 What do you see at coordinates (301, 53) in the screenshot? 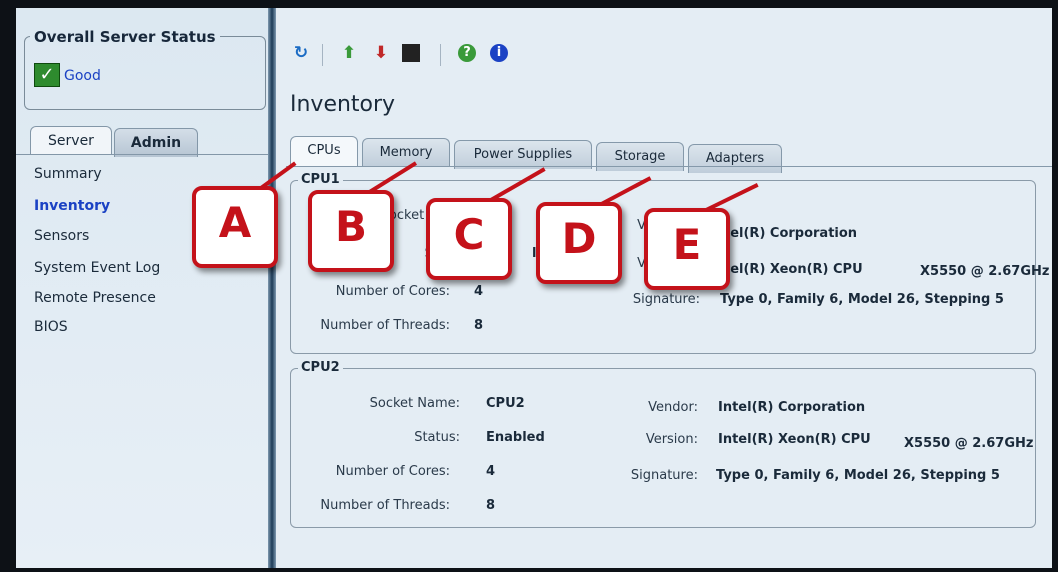
I see `refresh-icon: ↻` at bounding box center [301, 53].